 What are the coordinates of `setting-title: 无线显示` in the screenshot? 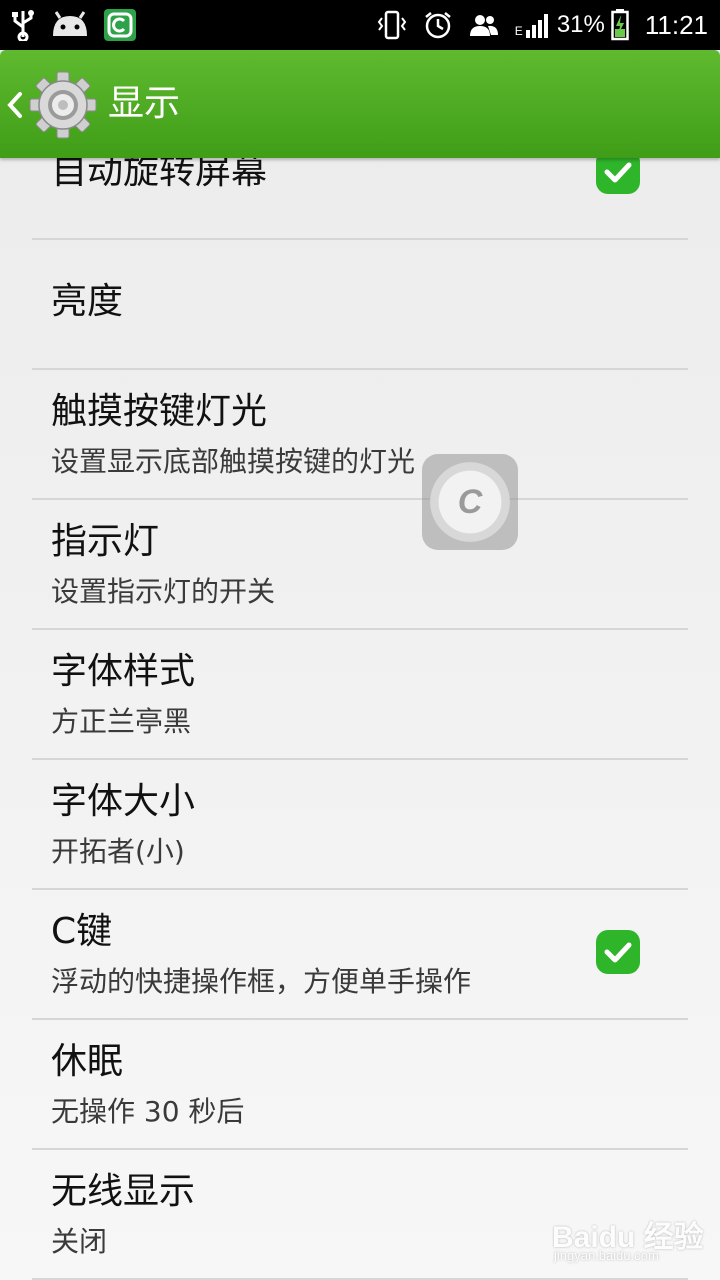 It's located at (123, 1191).